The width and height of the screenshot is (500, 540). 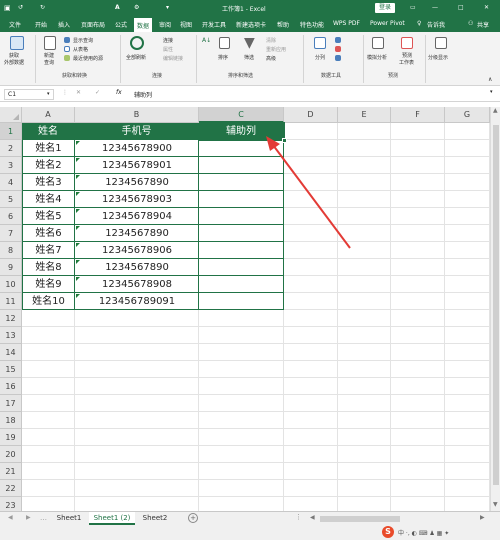 I want to click on tab-power-pivot: Power Pivot, so click(x=387, y=23).